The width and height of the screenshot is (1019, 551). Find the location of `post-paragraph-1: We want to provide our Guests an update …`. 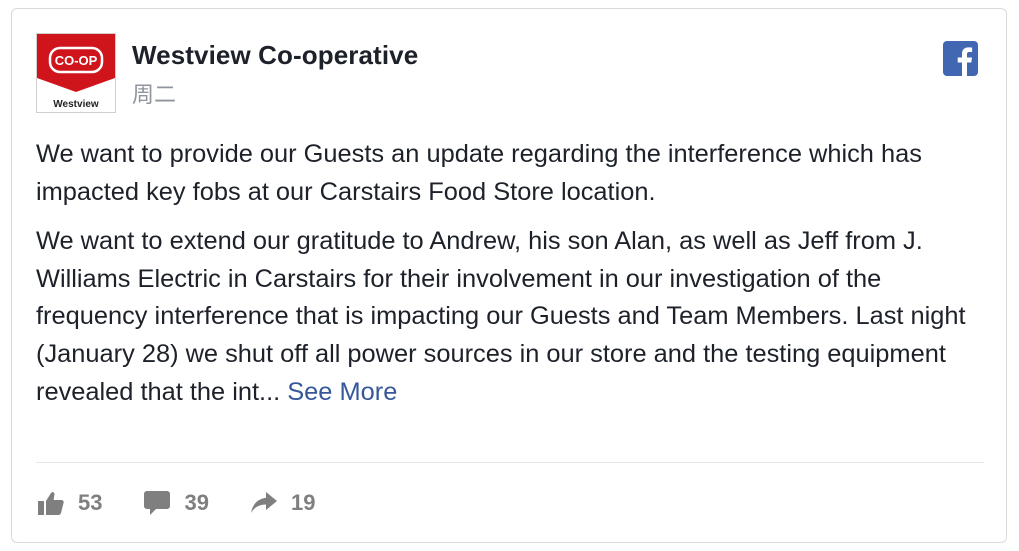

post-paragraph-1: We want to provide our Guests an update … is located at coordinates (479, 173).